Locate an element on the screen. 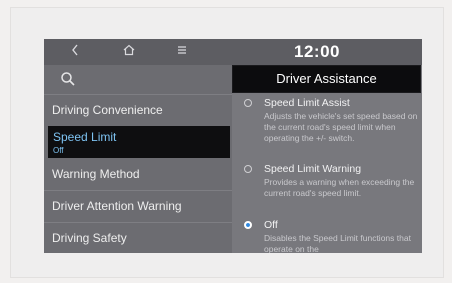  option-title: Off is located at coordinates (271, 225).